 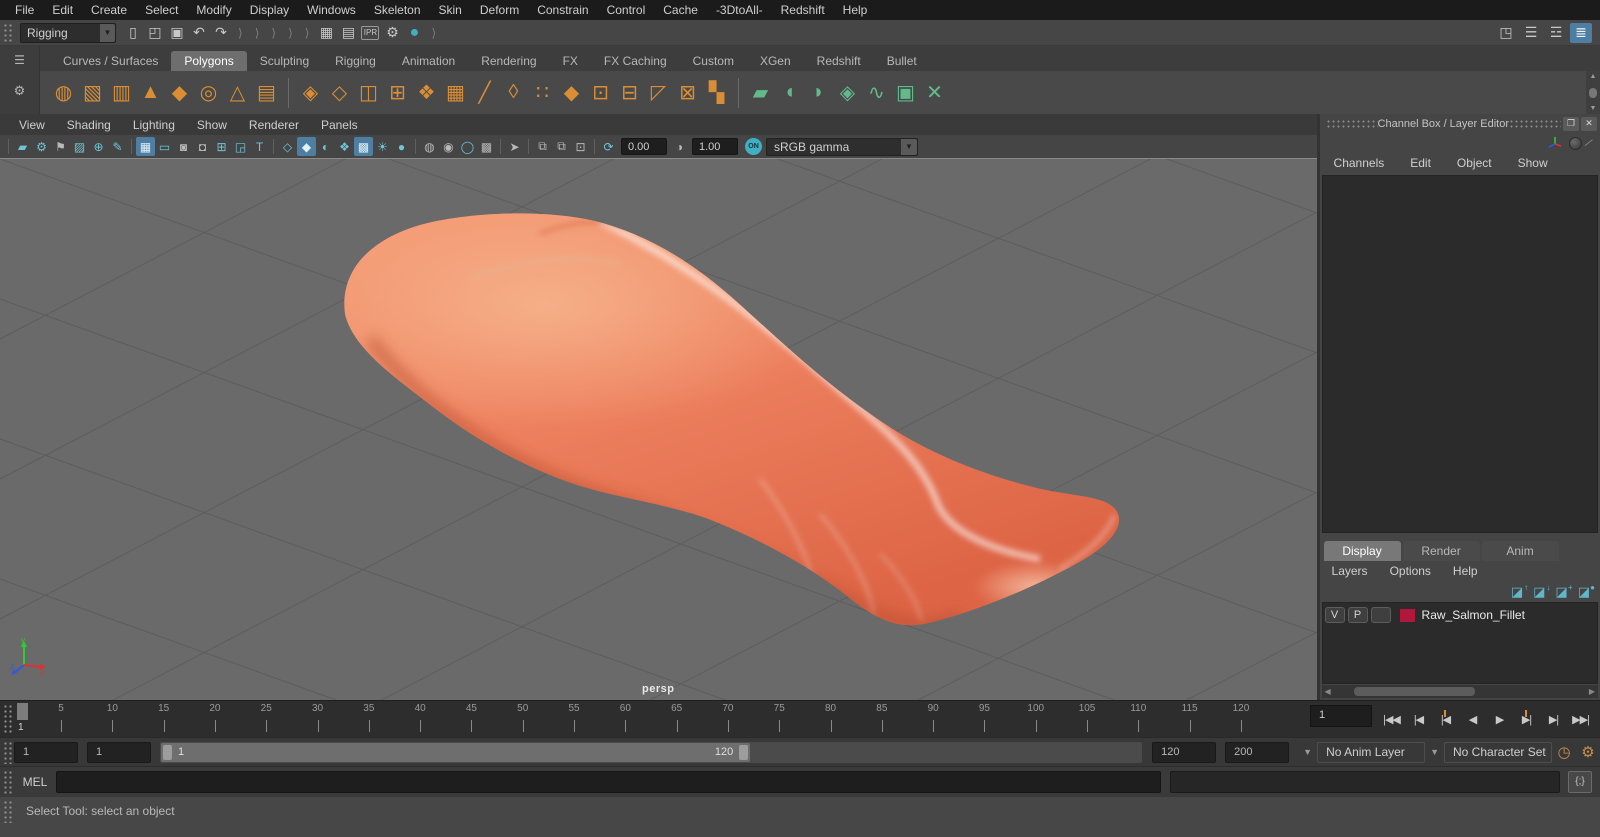 I want to click on popout-icon: ❐, so click(x=1571, y=123).